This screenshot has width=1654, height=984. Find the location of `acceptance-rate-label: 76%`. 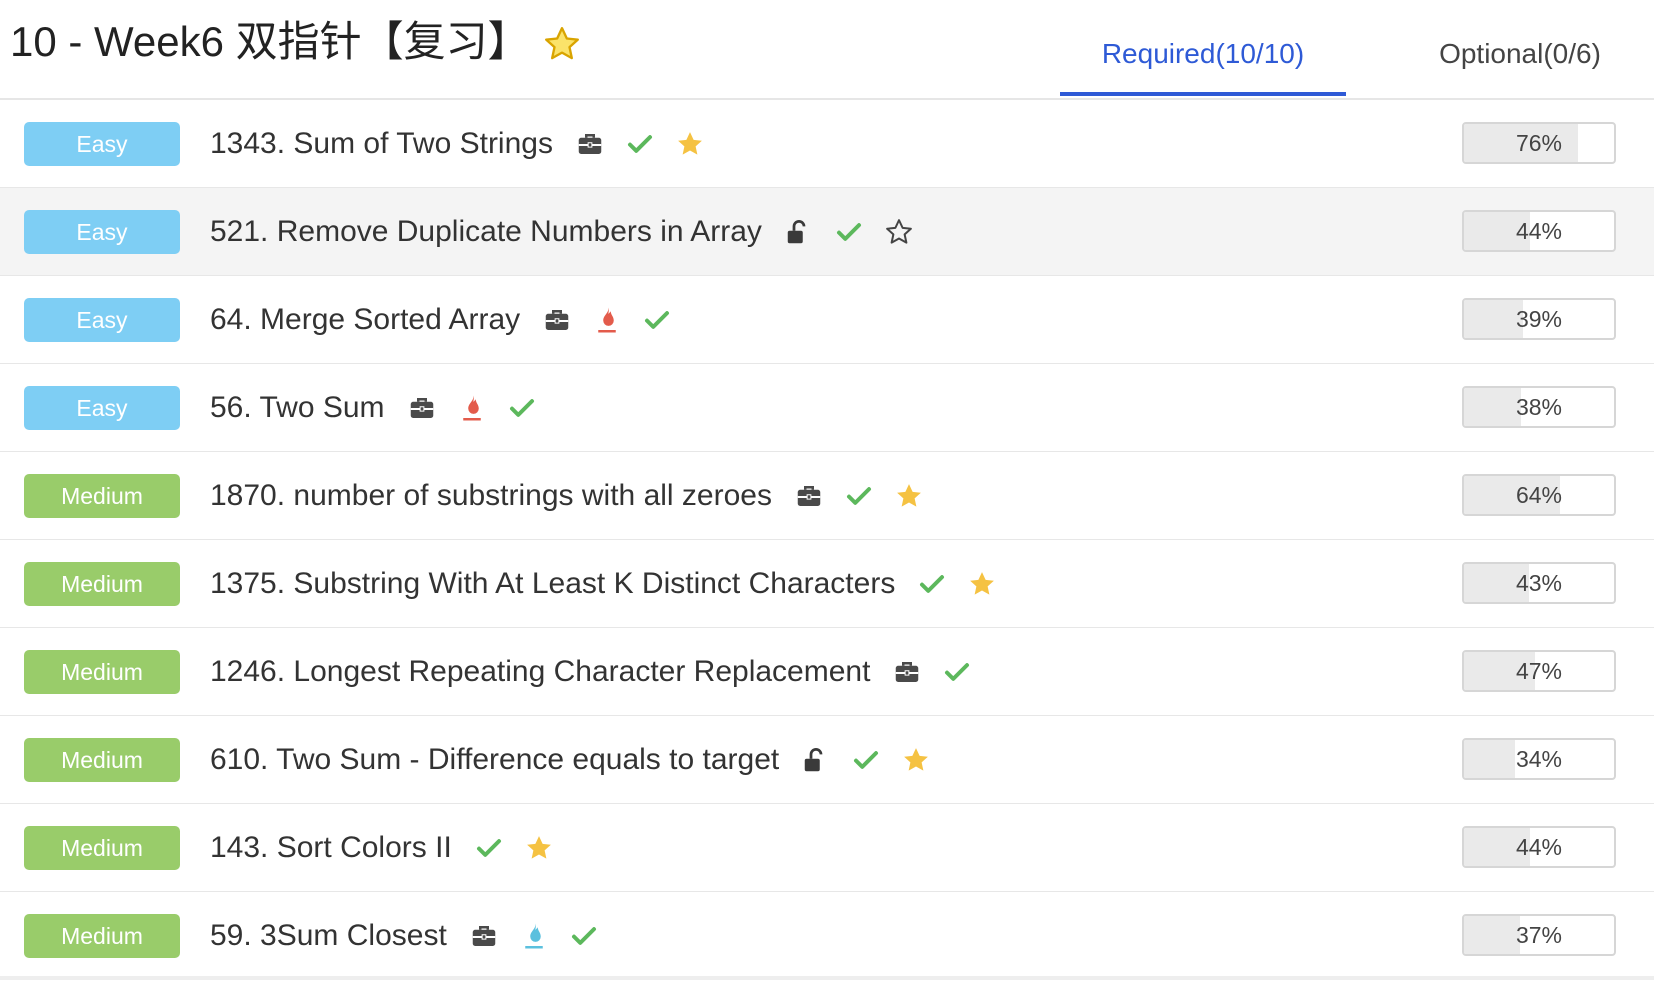

acceptance-rate-label: 76% is located at coordinates (1539, 143).